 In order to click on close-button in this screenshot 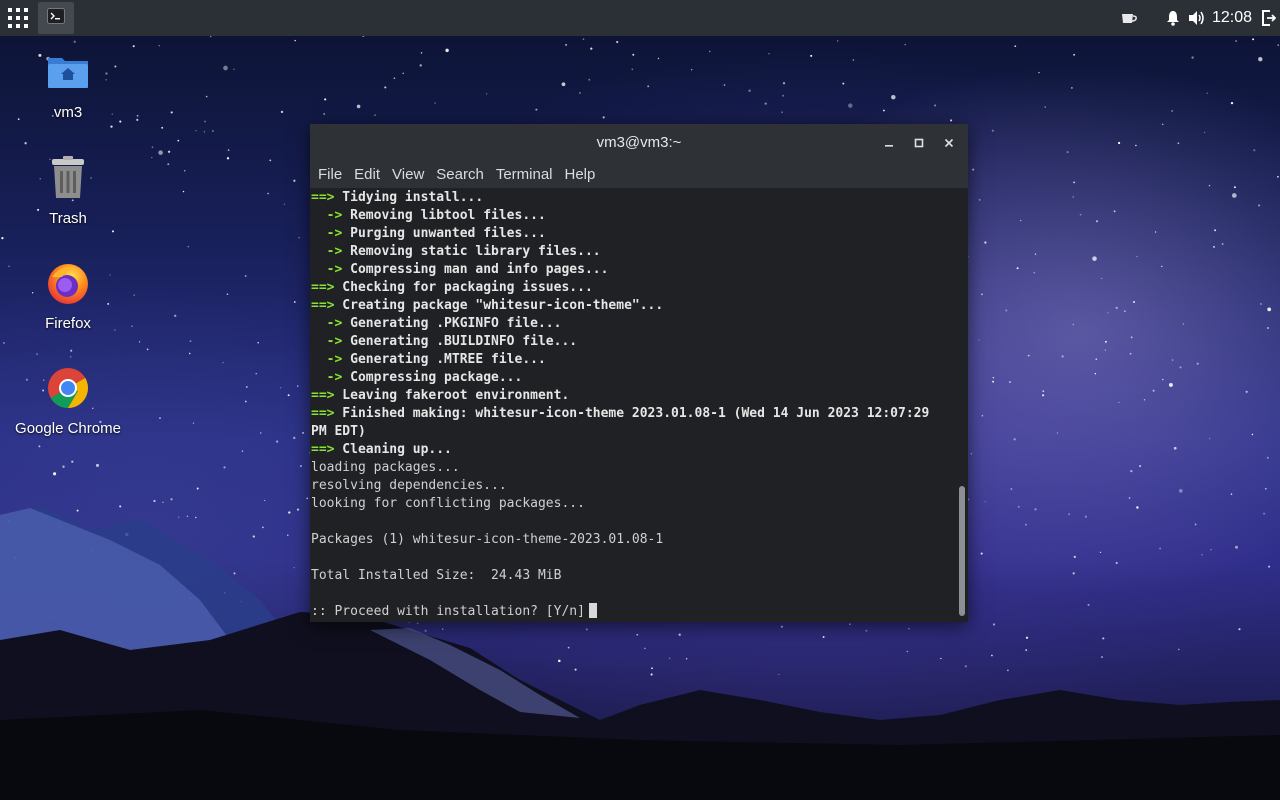, I will do `click(949, 142)`.